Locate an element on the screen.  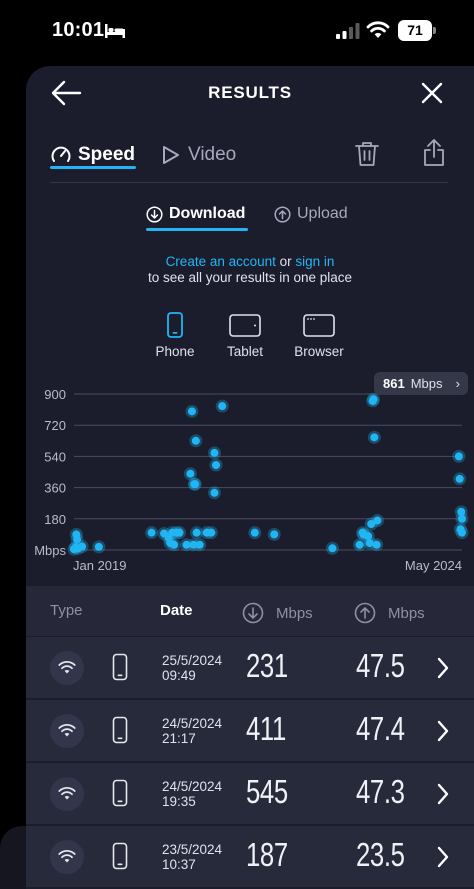
upload-speed: 47.5 is located at coordinates (380, 665).